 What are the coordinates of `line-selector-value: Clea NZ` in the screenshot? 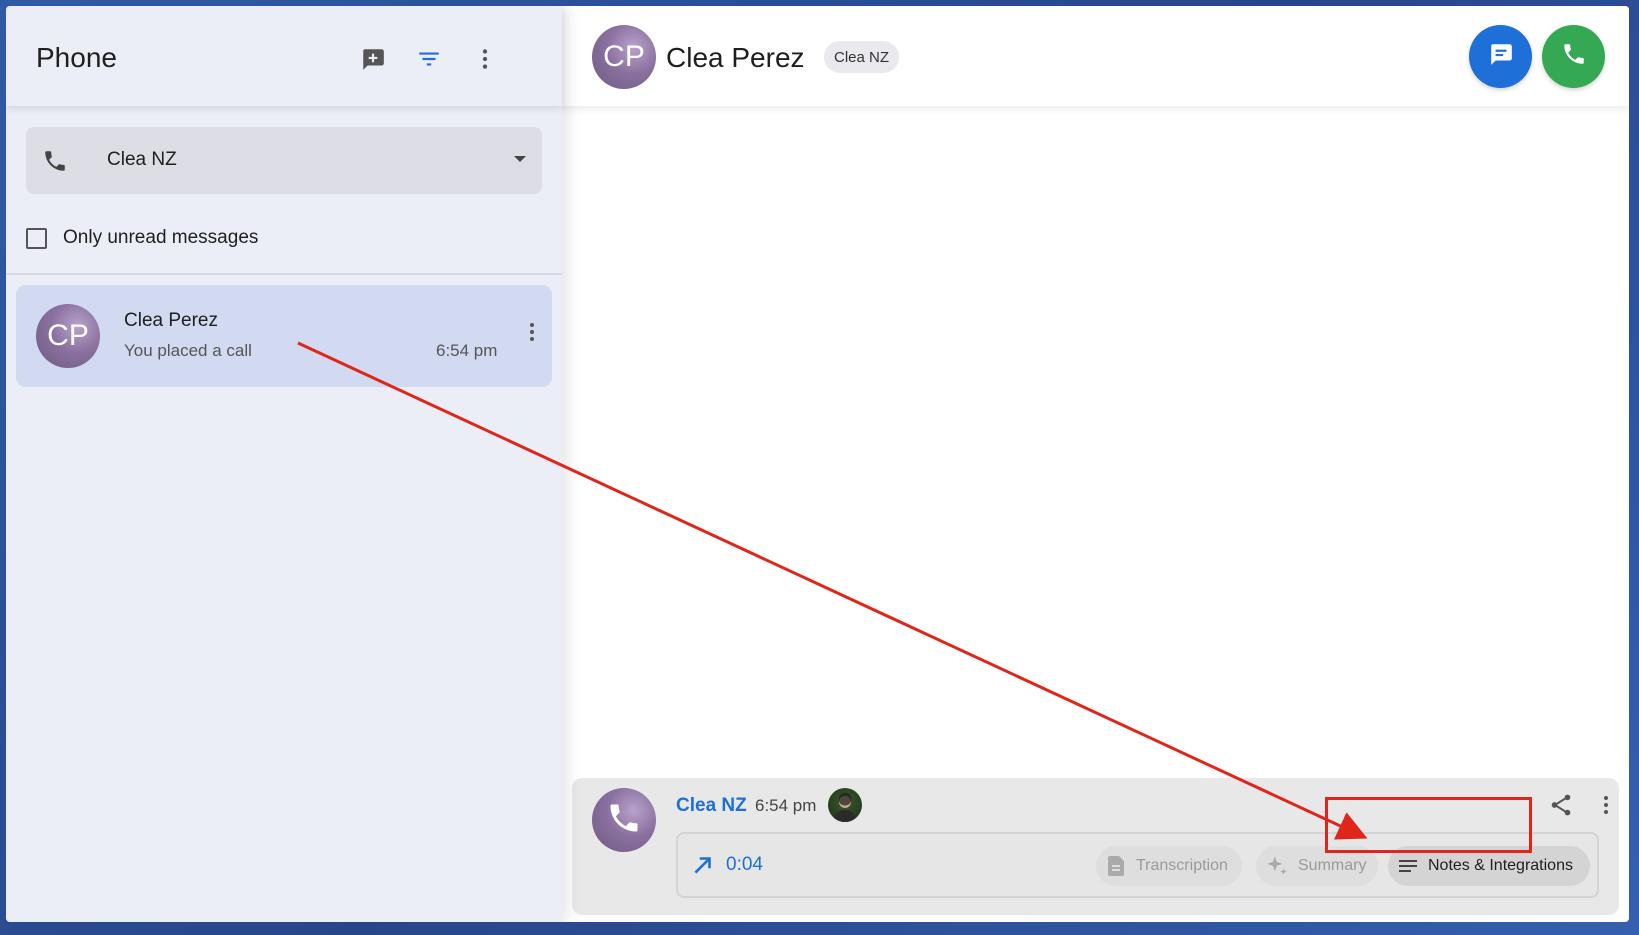 It's located at (142, 159).